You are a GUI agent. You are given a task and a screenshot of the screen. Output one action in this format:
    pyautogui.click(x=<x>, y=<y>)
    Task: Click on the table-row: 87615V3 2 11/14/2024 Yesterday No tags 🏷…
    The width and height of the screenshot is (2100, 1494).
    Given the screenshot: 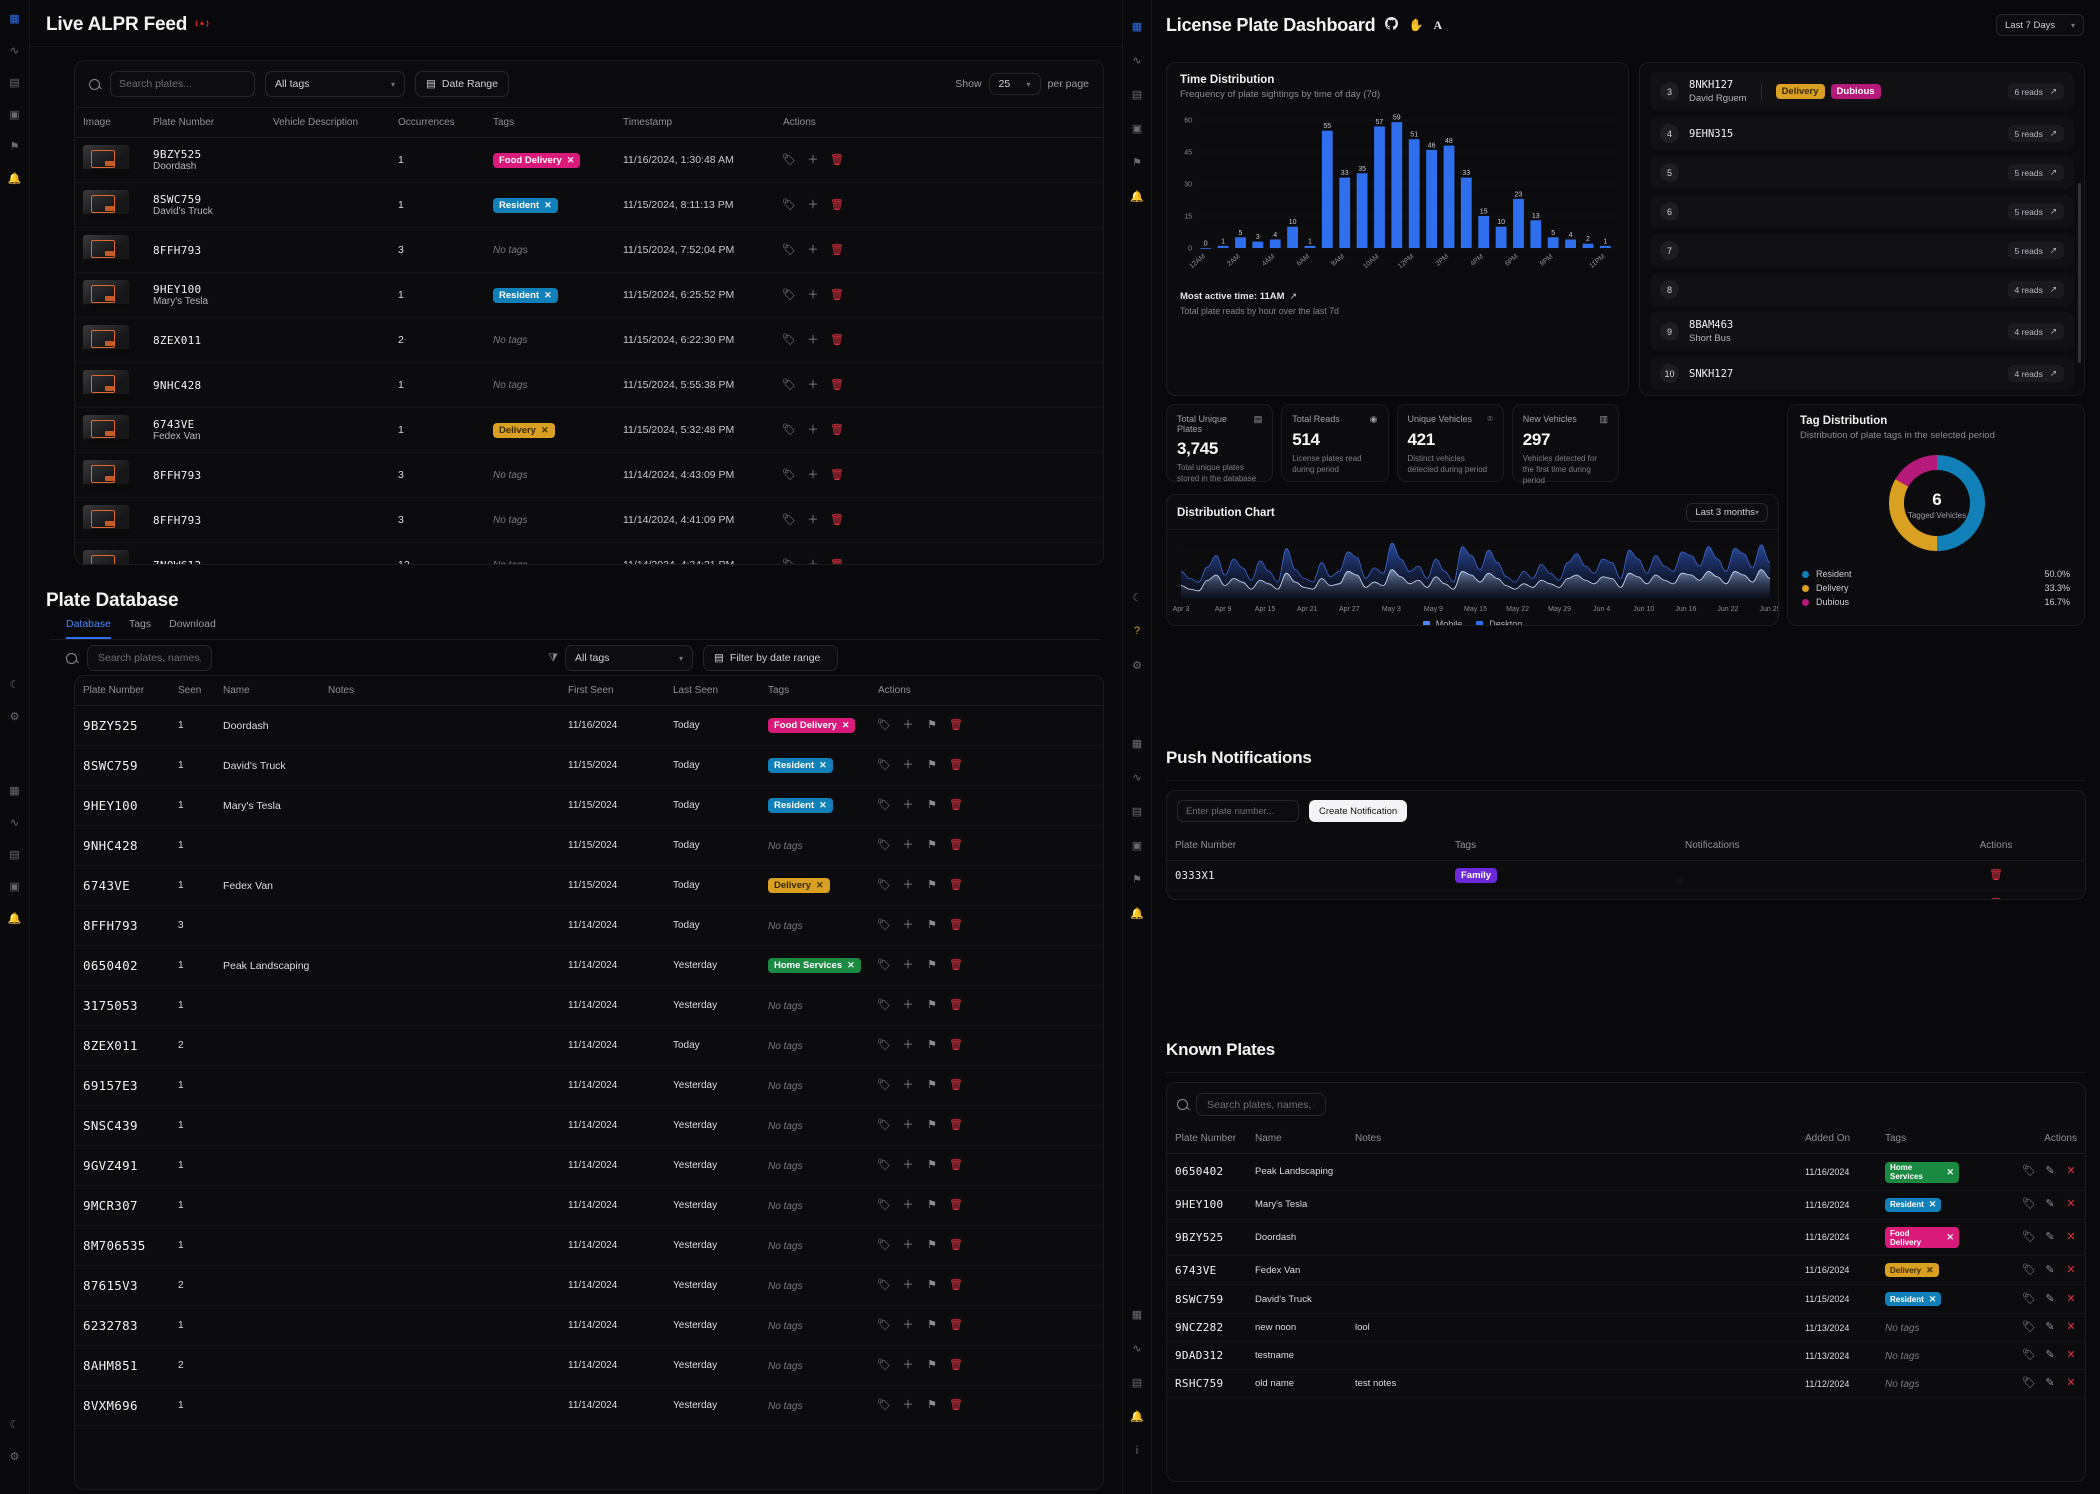 What is the action you would take?
    pyautogui.click(x=589, y=1285)
    